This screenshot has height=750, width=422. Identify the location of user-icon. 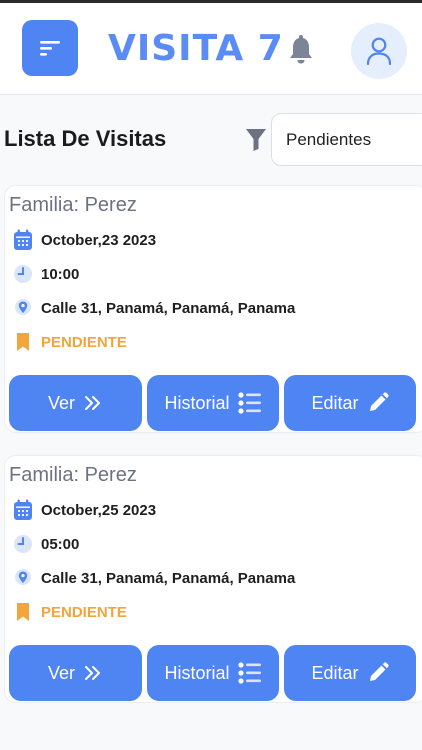
(379, 51).